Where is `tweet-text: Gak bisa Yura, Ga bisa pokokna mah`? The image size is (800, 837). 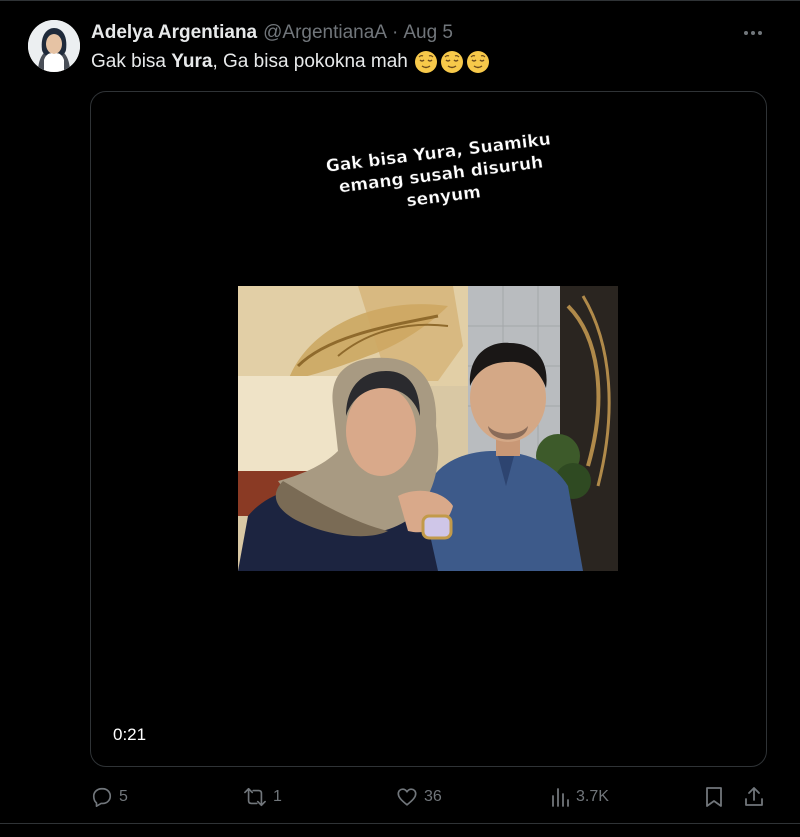 tweet-text: Gak bisa Yura, Ga bisa pokokna mah is located at coordinates (290, 62).